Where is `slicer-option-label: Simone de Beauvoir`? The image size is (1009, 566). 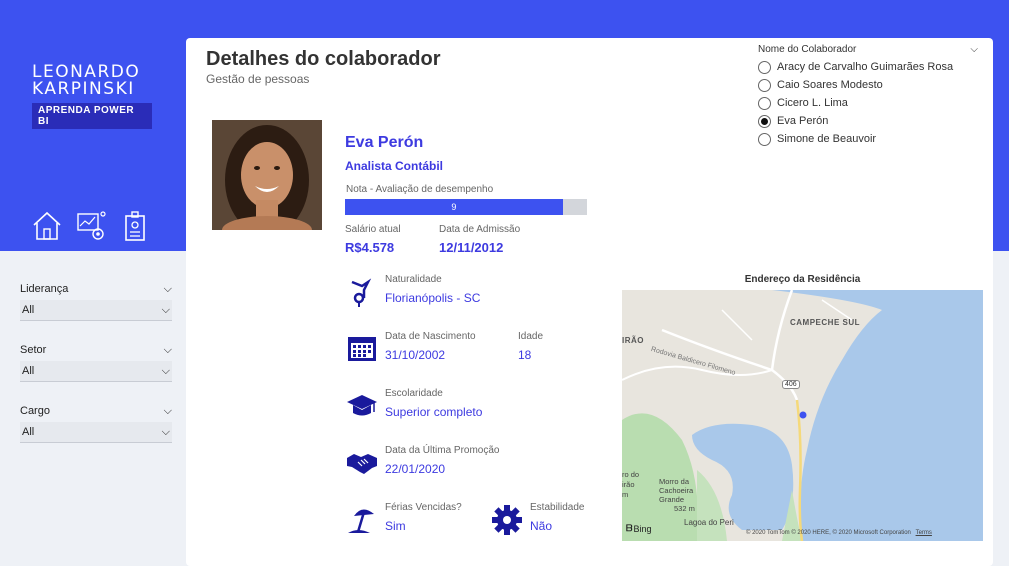
slicer-option-label: Simone de Beauvoir is located at coordinates (827, 139).